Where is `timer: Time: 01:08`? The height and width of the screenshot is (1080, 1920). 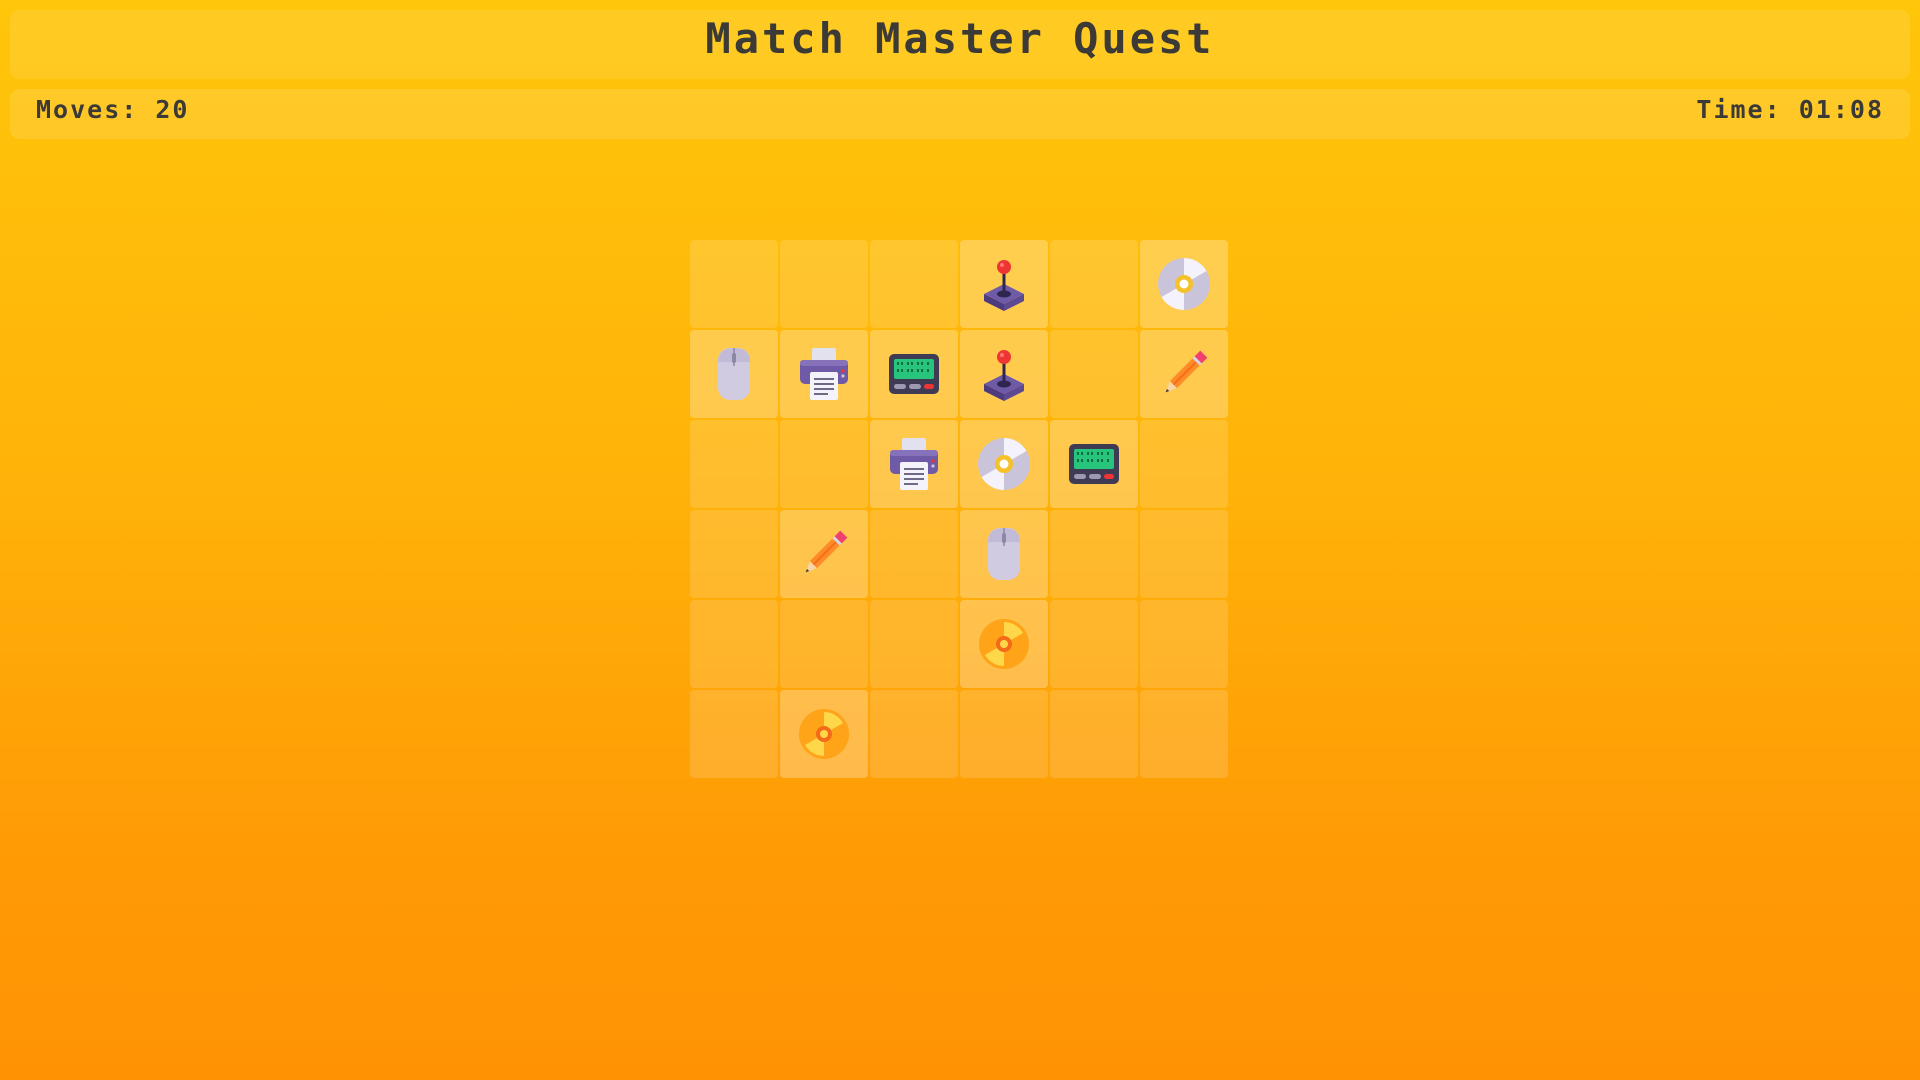 timer: Time: 01:08 is located at coordinates (1790, 109).